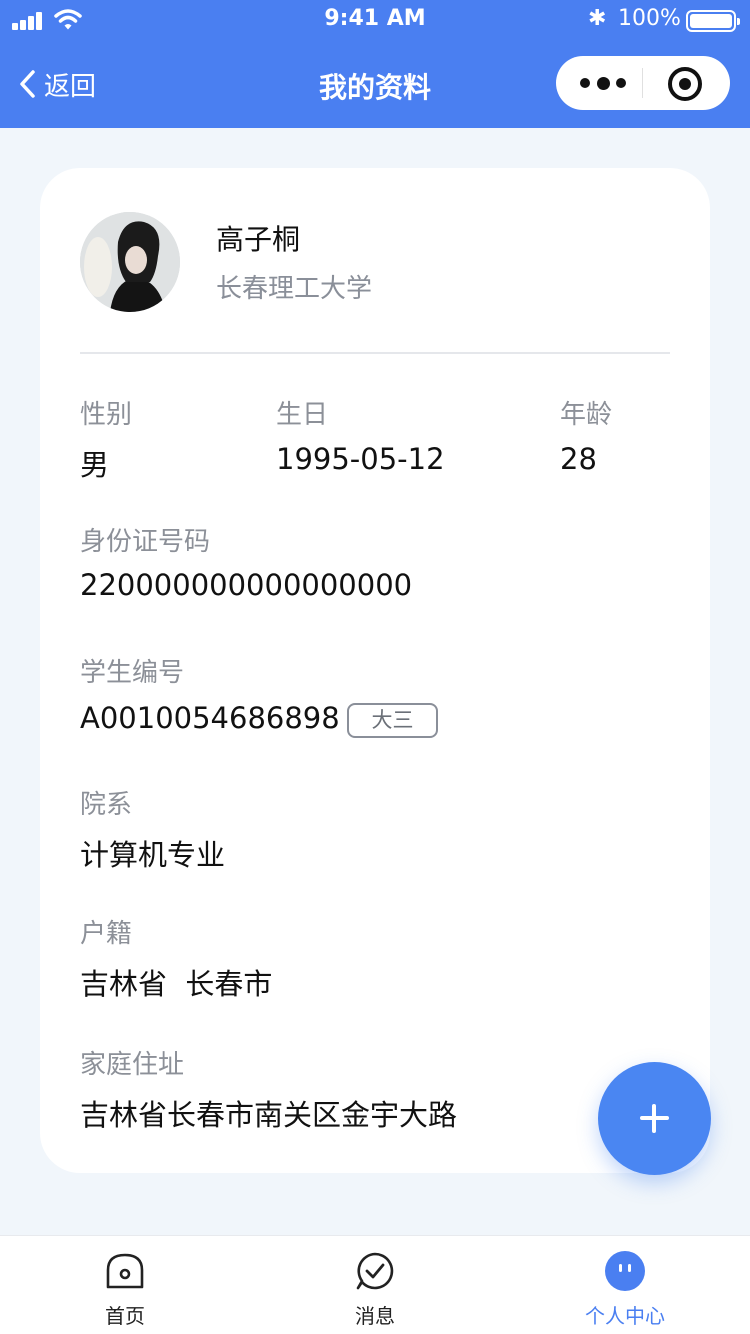  I want to click on tab-profile: 个人中心, so click(625, 1285).